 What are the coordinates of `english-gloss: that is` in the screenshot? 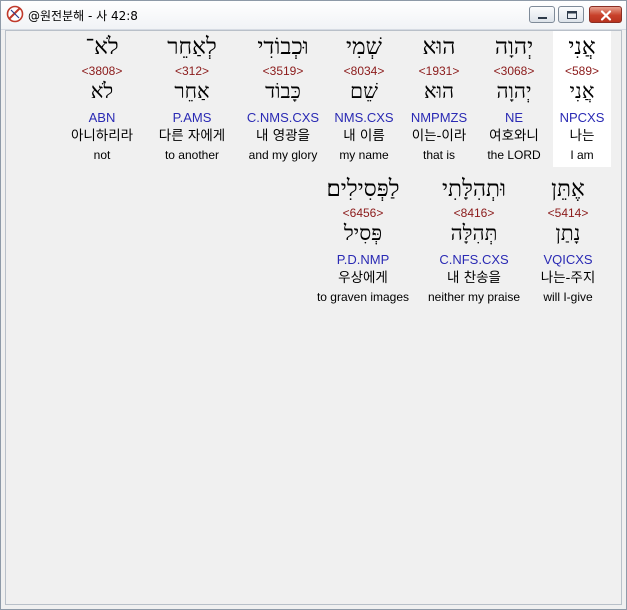 It's located at (438, 155).